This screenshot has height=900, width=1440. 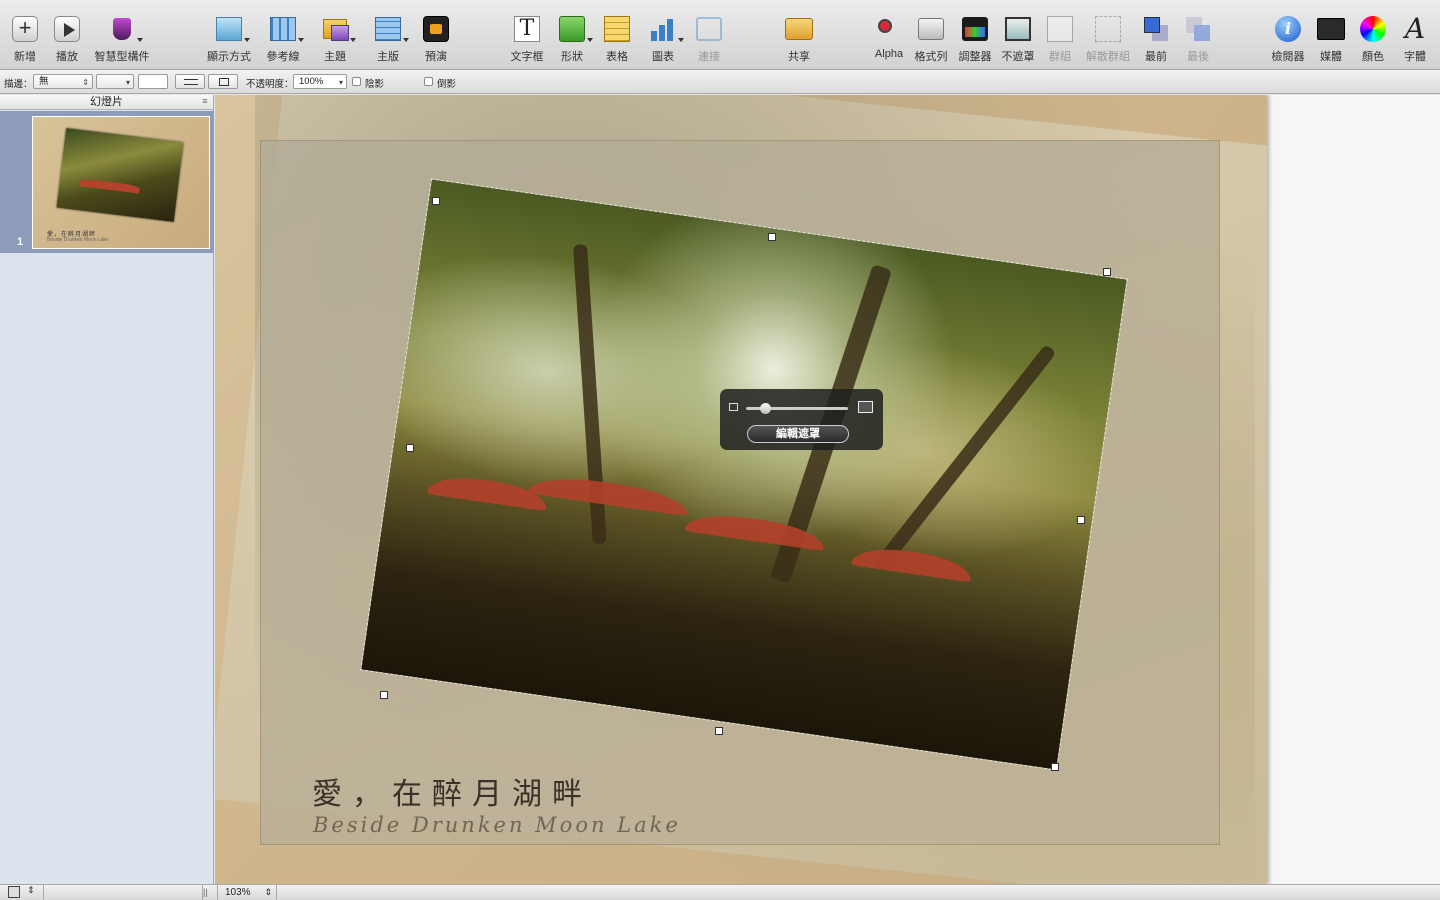 I want to click on menu-icon: ≡, so click(x=205, y=102).